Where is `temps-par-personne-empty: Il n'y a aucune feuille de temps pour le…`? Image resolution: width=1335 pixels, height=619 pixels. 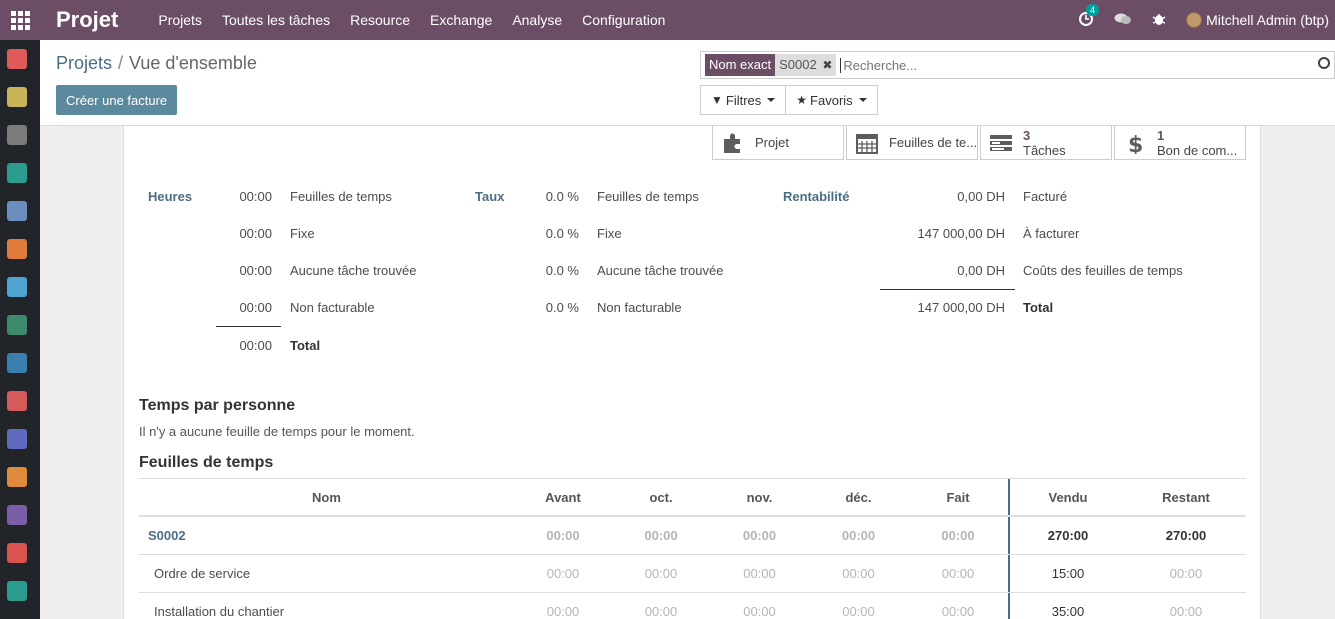
temps-par-personne-empty: Il n'y a aucune feuille de temps pour le… is located at coordinates (277, 431).